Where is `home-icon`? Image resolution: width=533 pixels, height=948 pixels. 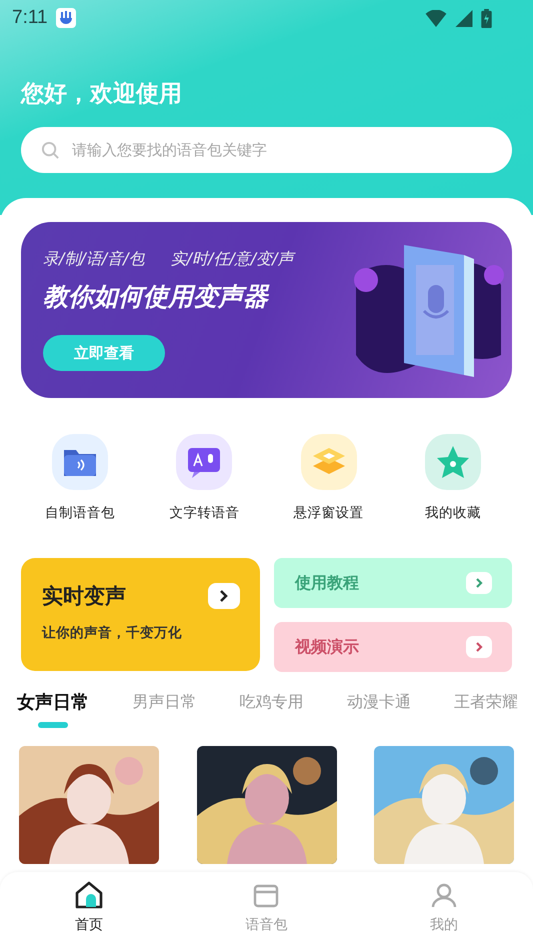
home-icon is located at coordinates (89, 895).